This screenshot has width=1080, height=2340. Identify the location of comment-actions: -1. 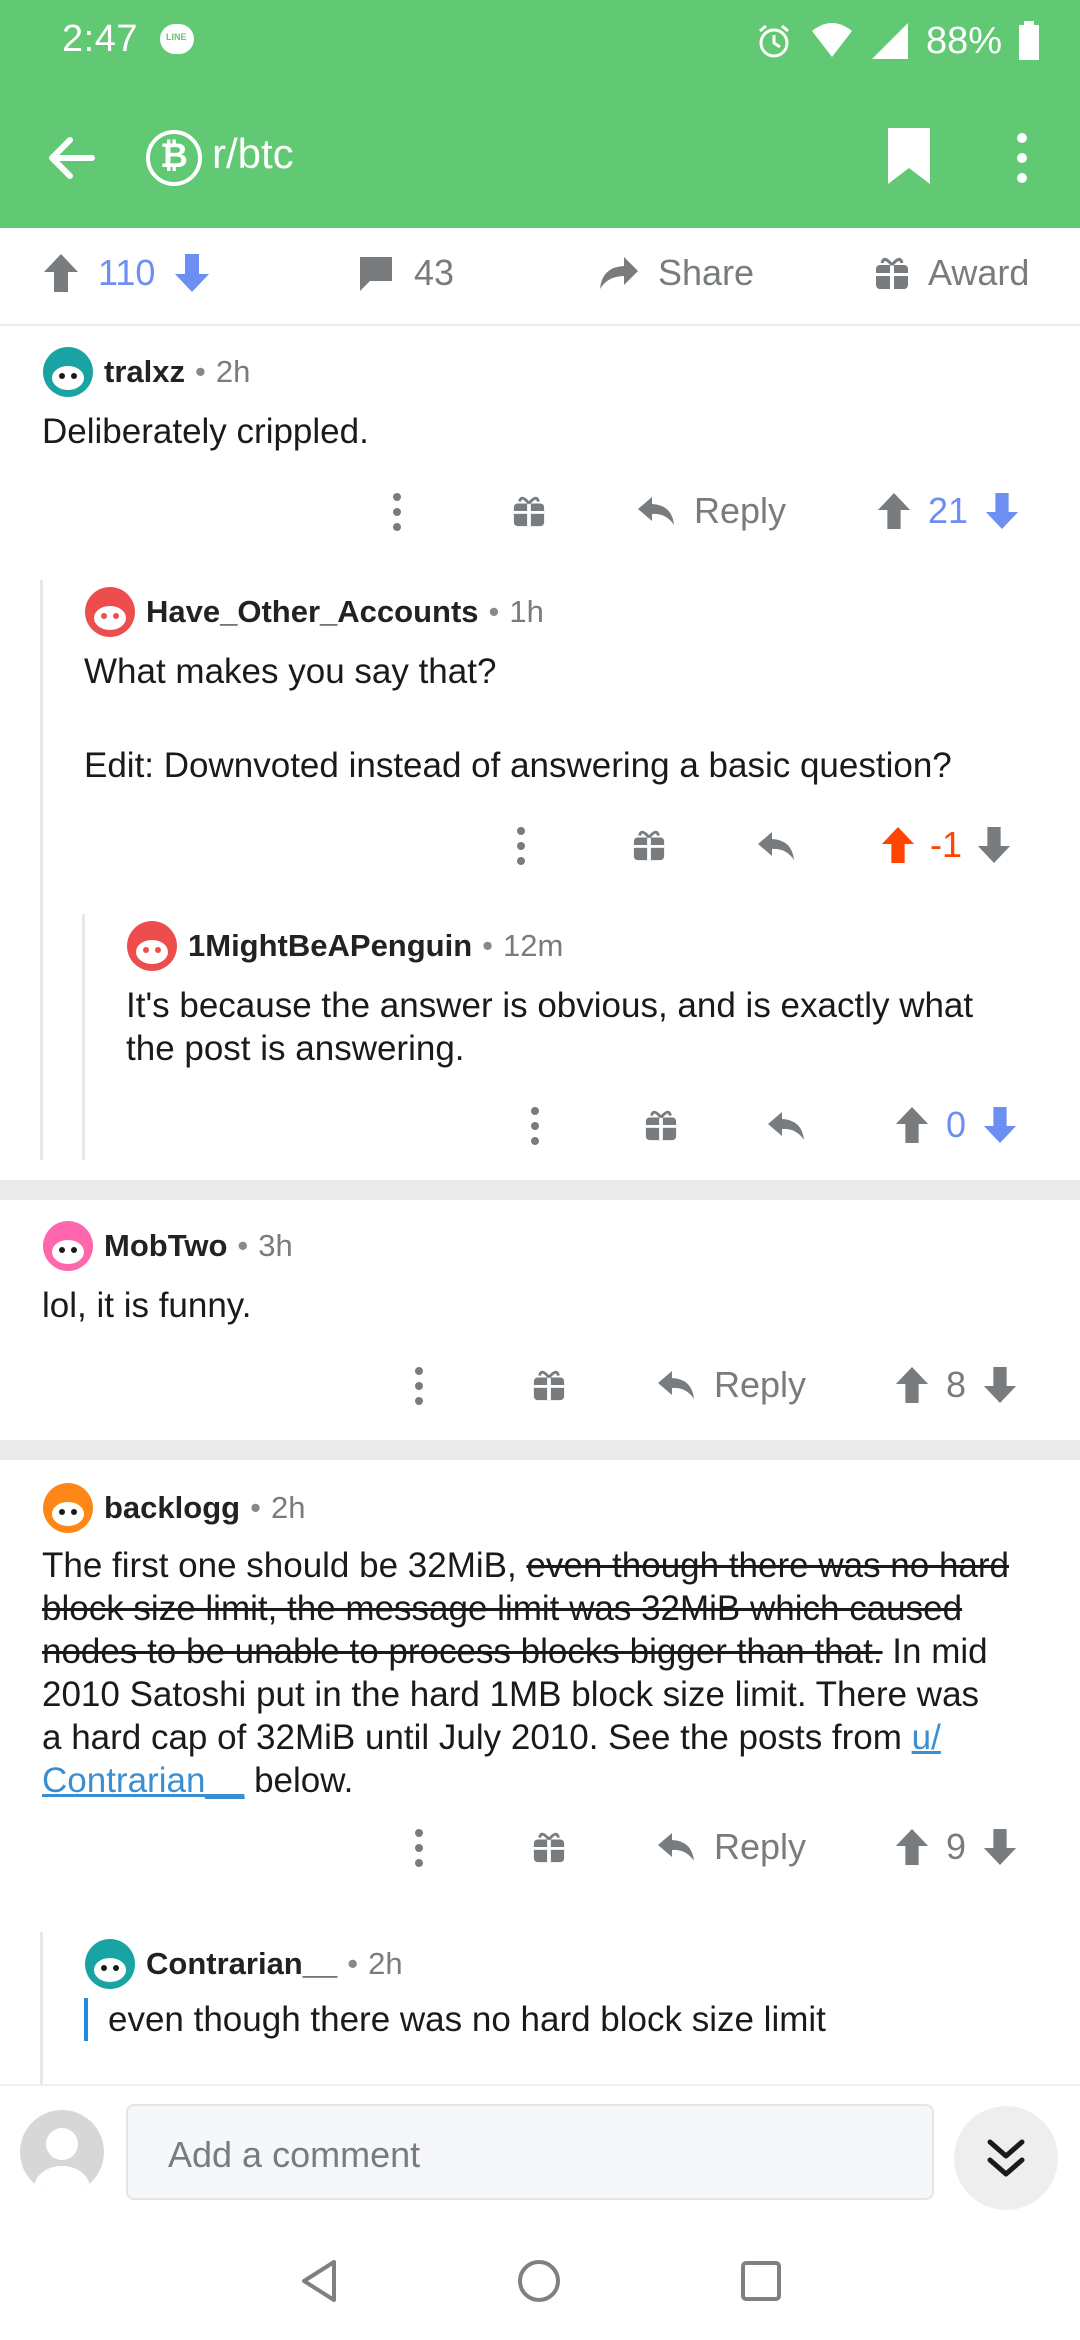
(776, 846).